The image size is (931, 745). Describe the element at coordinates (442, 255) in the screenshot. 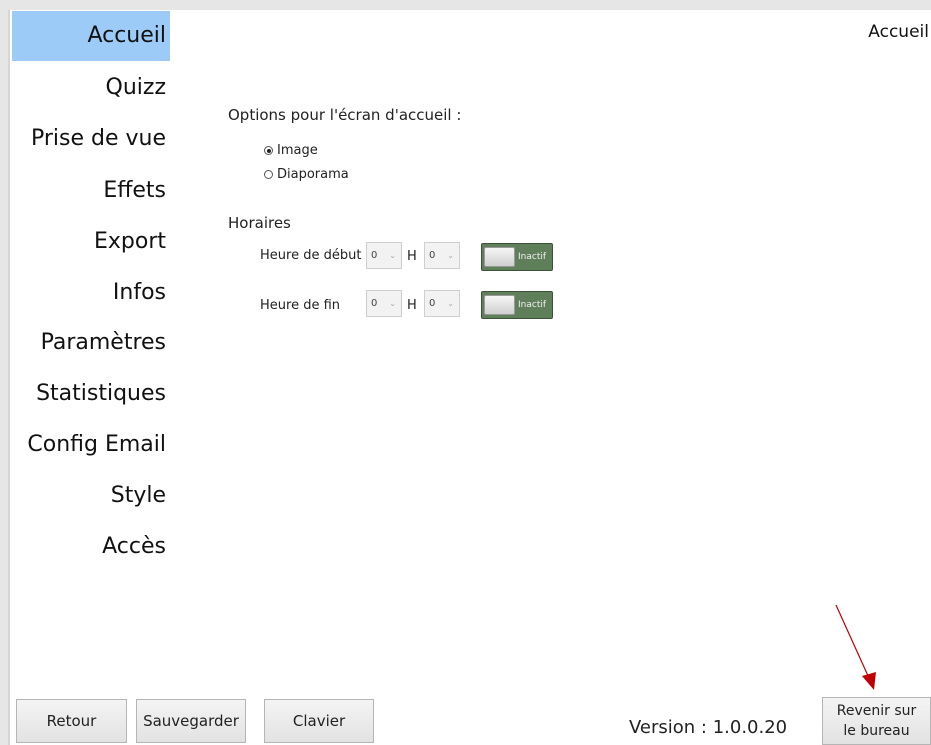

I see `start-minute-stepper: 0 ⌄` at that location.